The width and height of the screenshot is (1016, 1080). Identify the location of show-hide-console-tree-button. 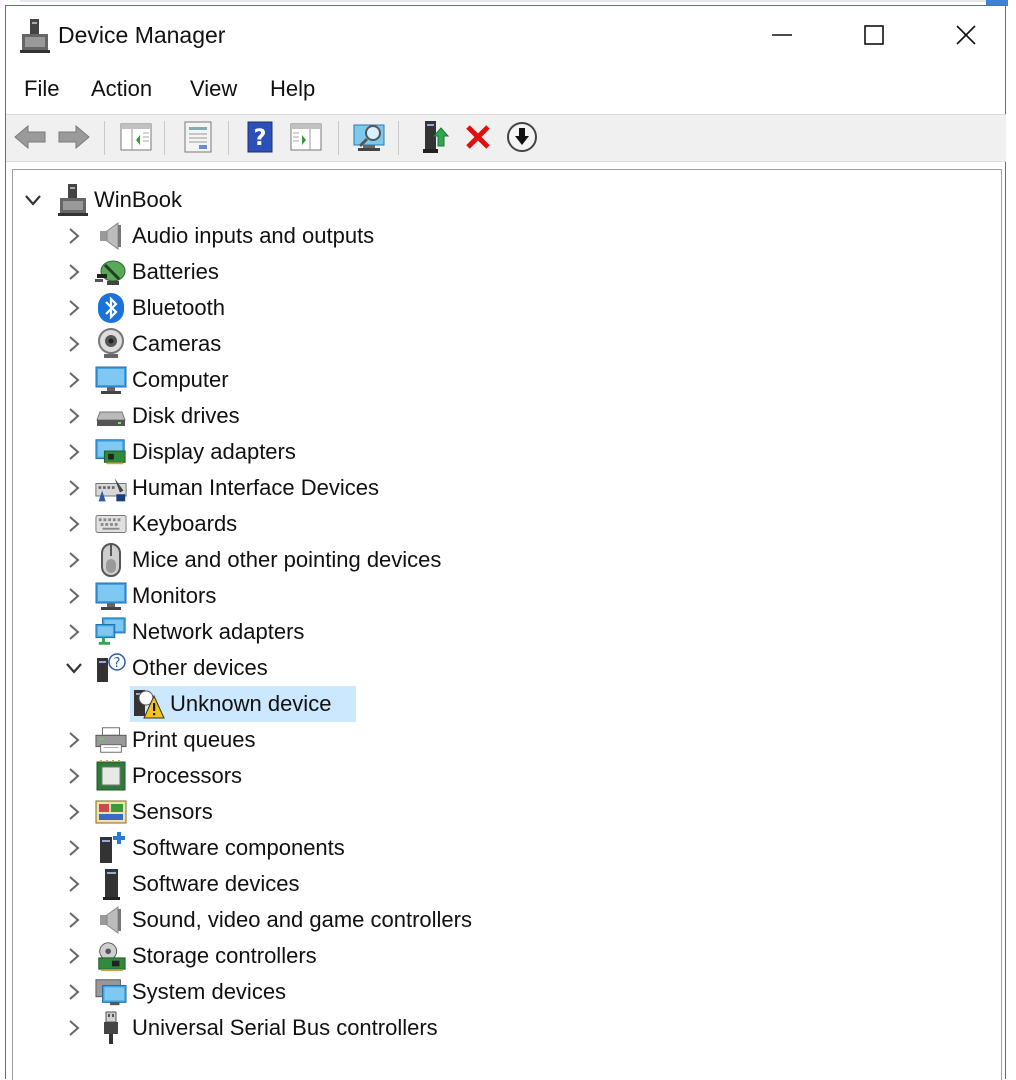
(136, 137).